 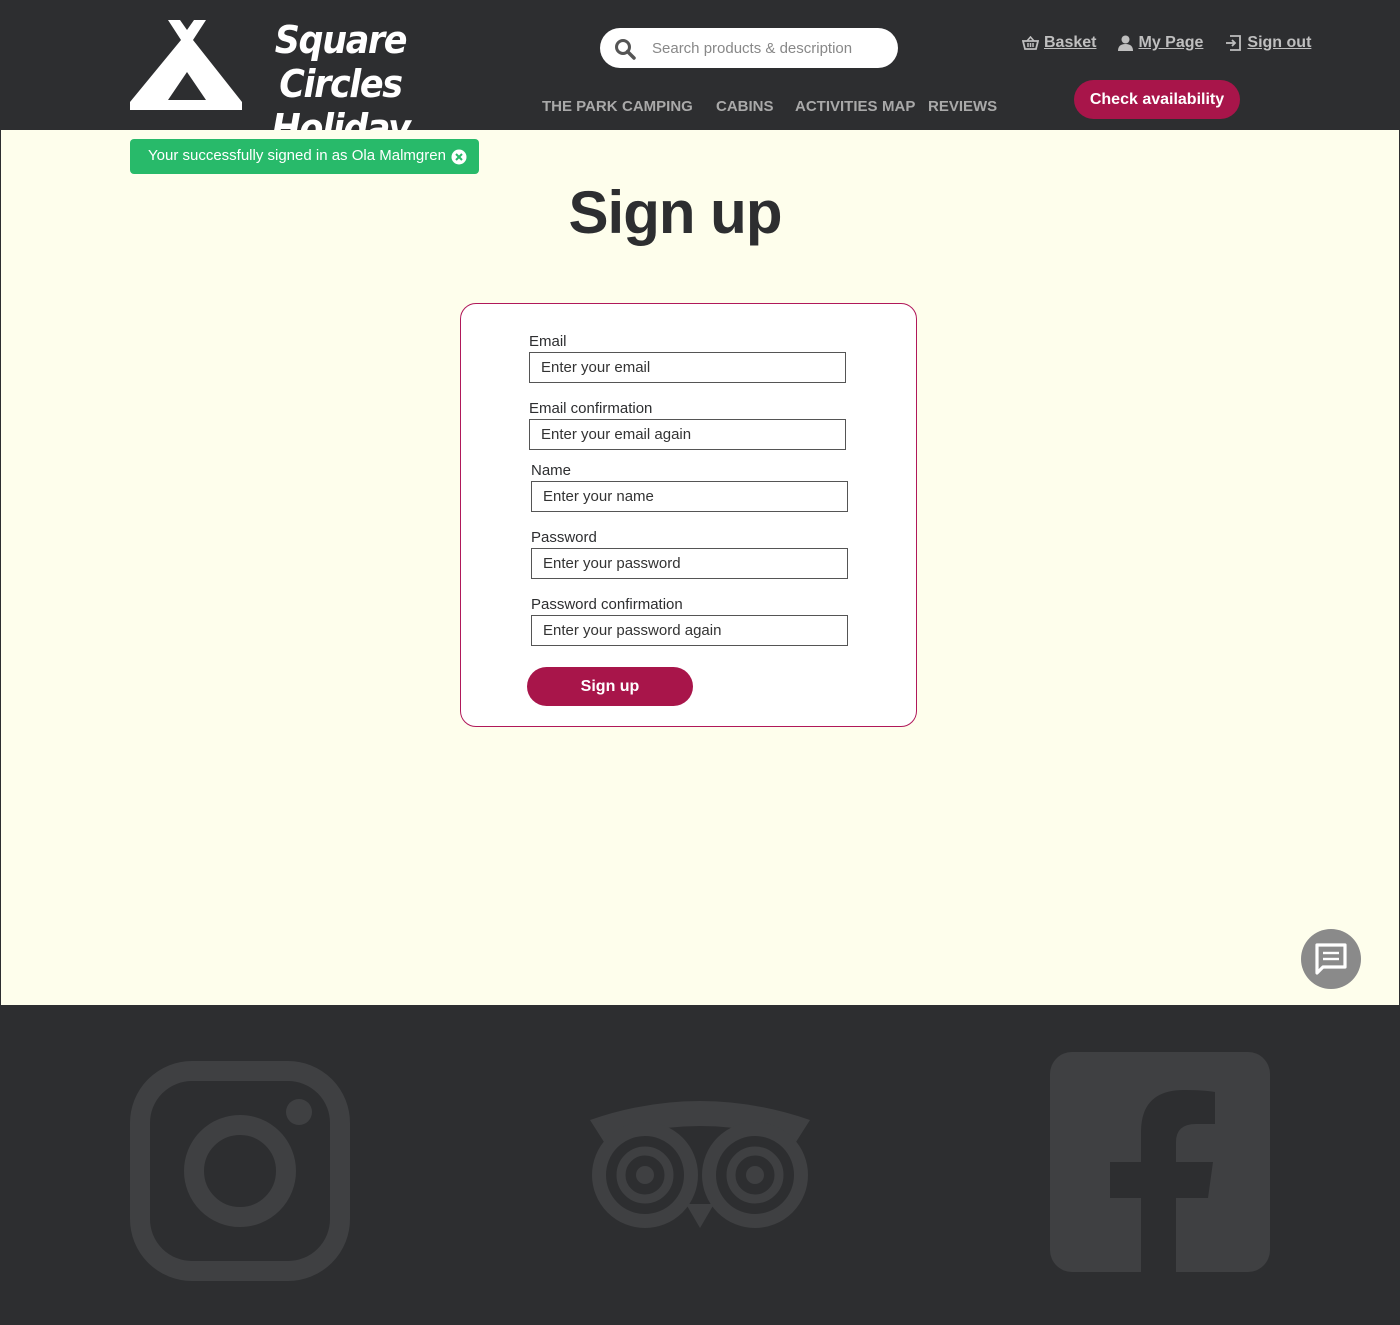 What do you see at coordinates (1126, 43) in the screenshot?
I see `user-icon` at bounding box center [1126, 43].